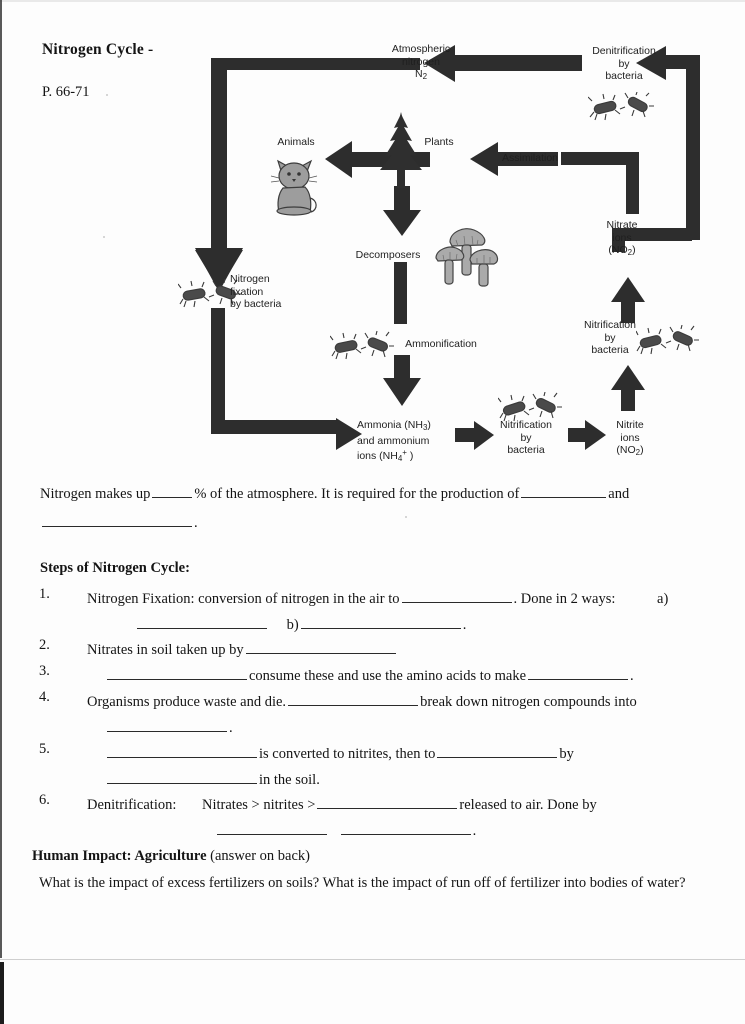 The image size is (745, 1024). What do you see at coordinates (564, 599) in the screenshot?
I see `step1-text-b: . Done in 2 ways:` at bounding box center [564, 599].